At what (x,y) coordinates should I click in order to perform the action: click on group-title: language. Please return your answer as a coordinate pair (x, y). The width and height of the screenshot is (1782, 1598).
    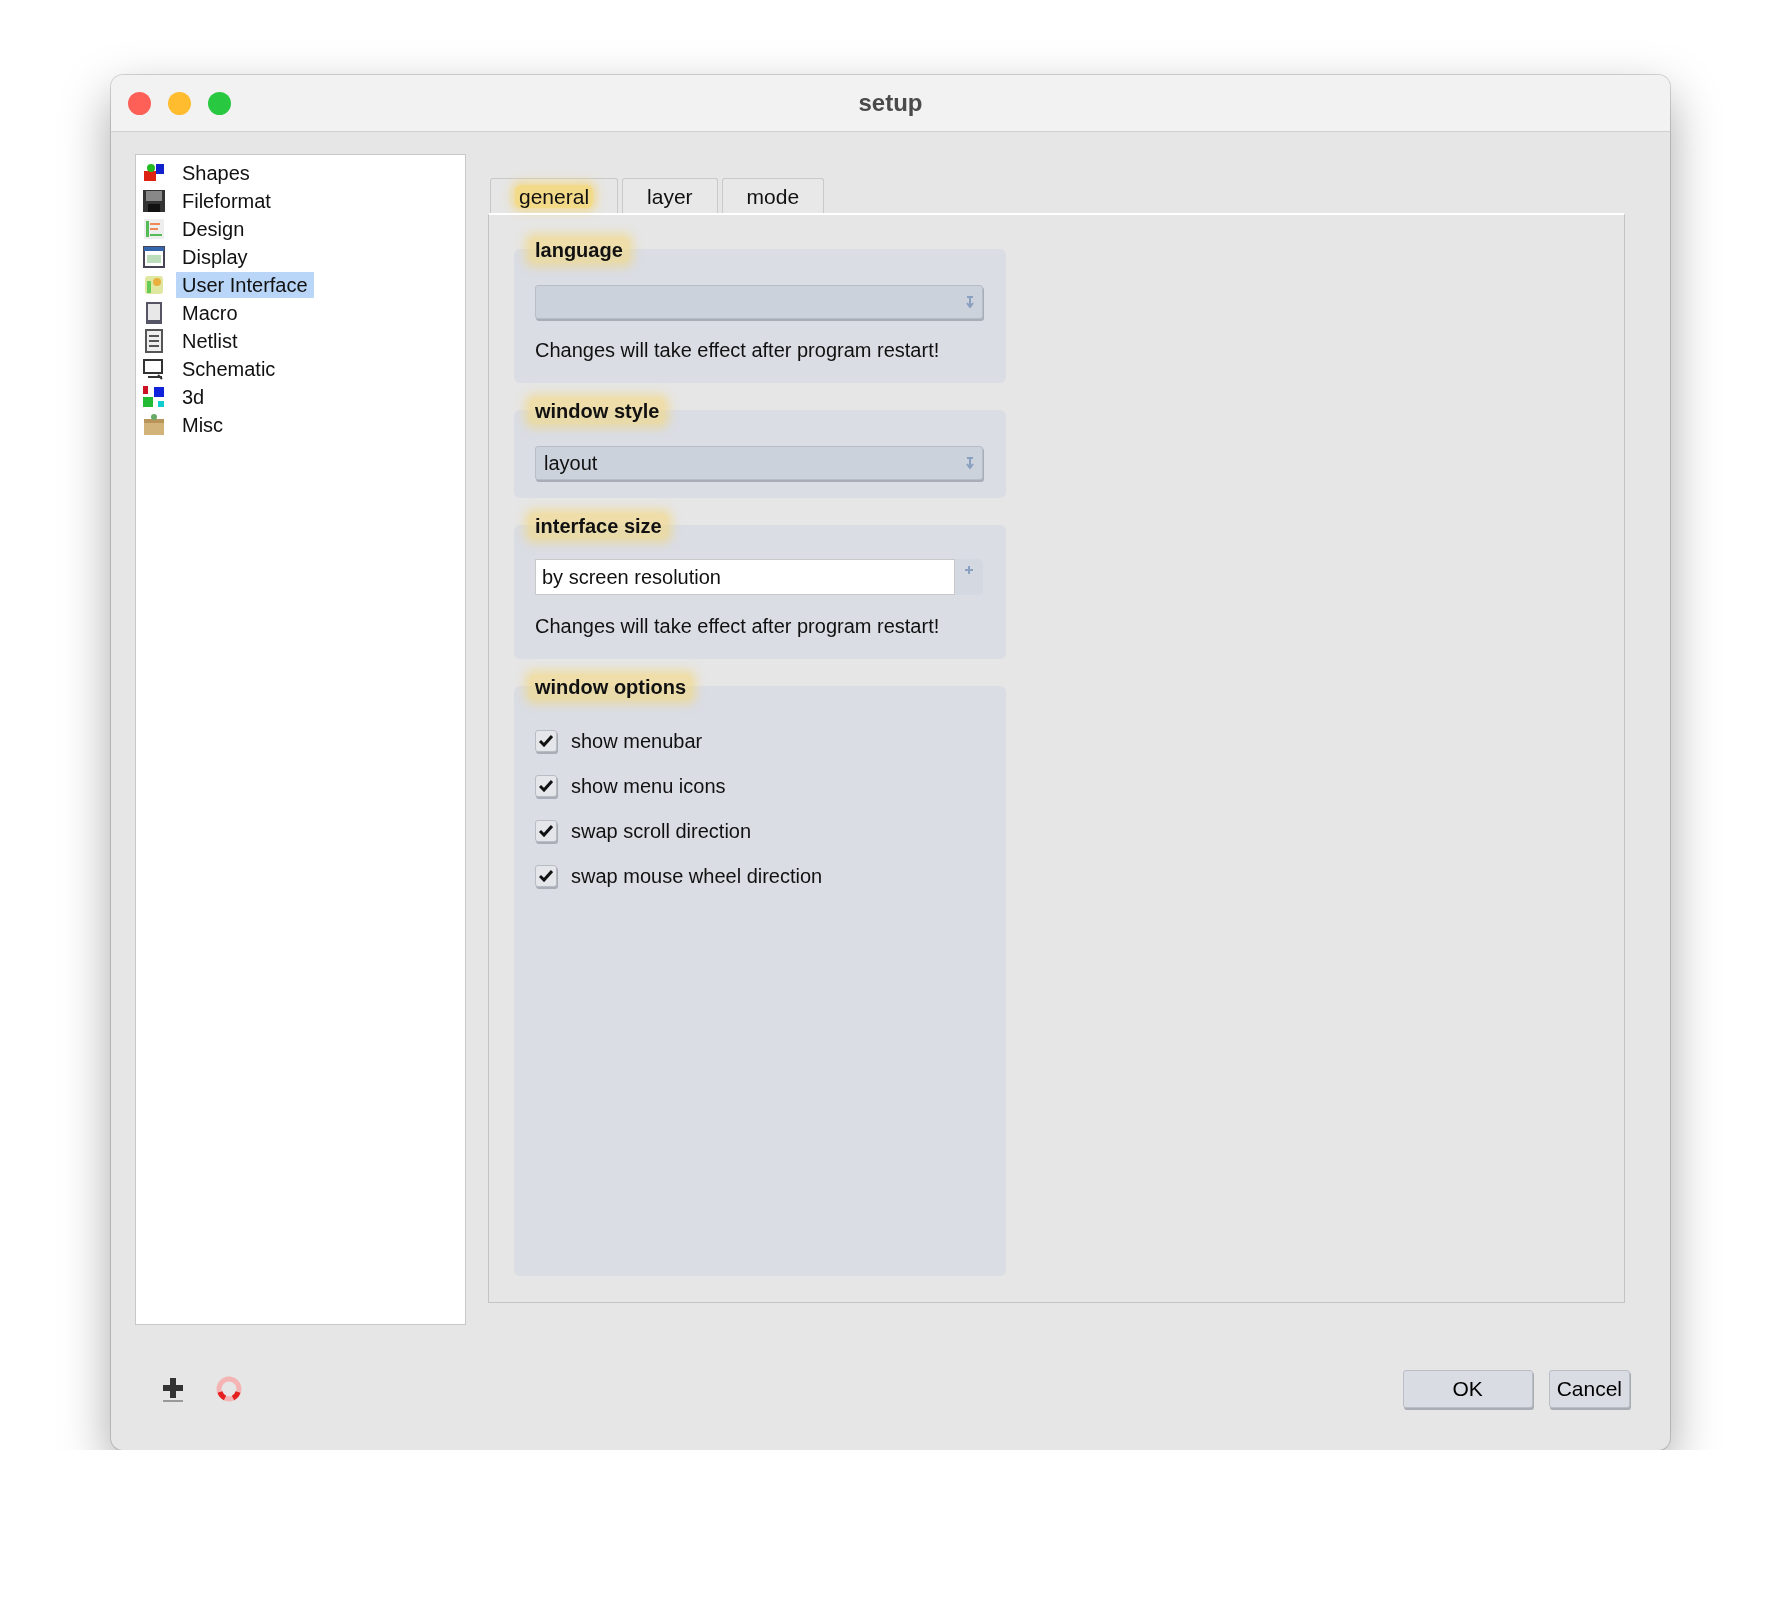
    Looking at the image, I should click on (579, 250).